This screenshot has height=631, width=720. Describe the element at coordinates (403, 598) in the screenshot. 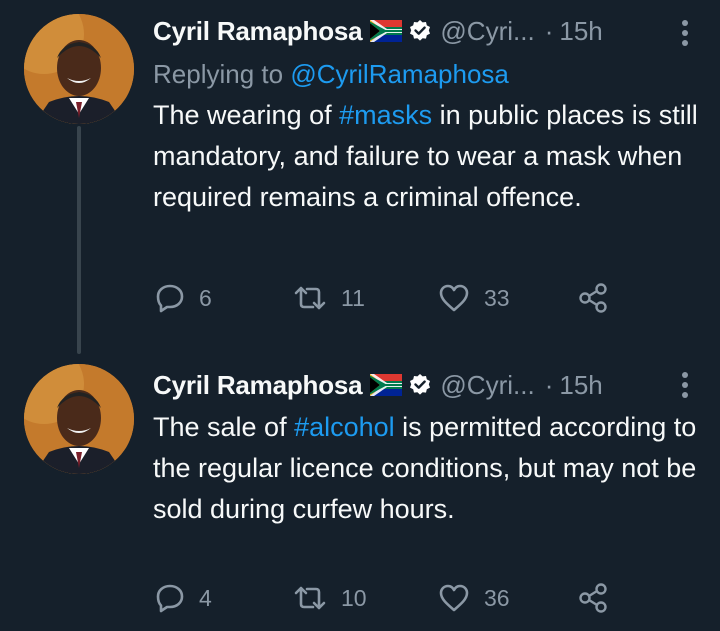

I see `tweet-actions: 4 10 36` at that location.